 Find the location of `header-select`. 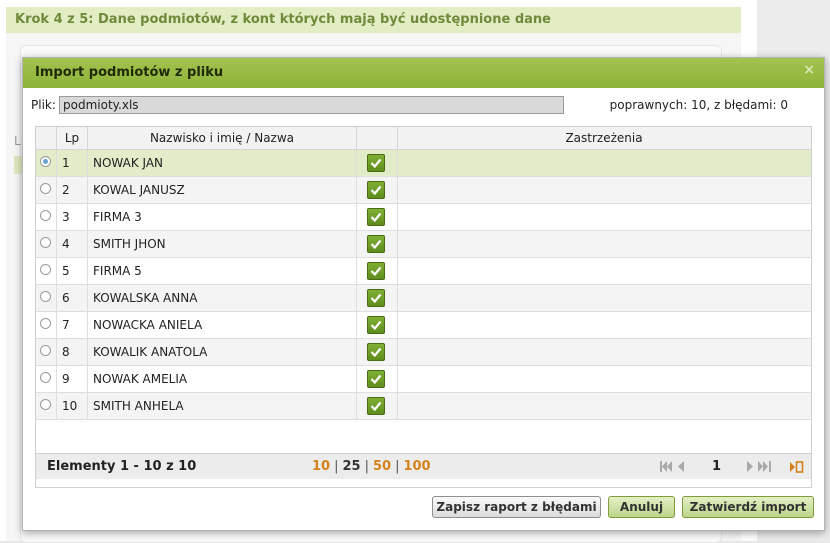

header-select is located at coordinates (46, 138).